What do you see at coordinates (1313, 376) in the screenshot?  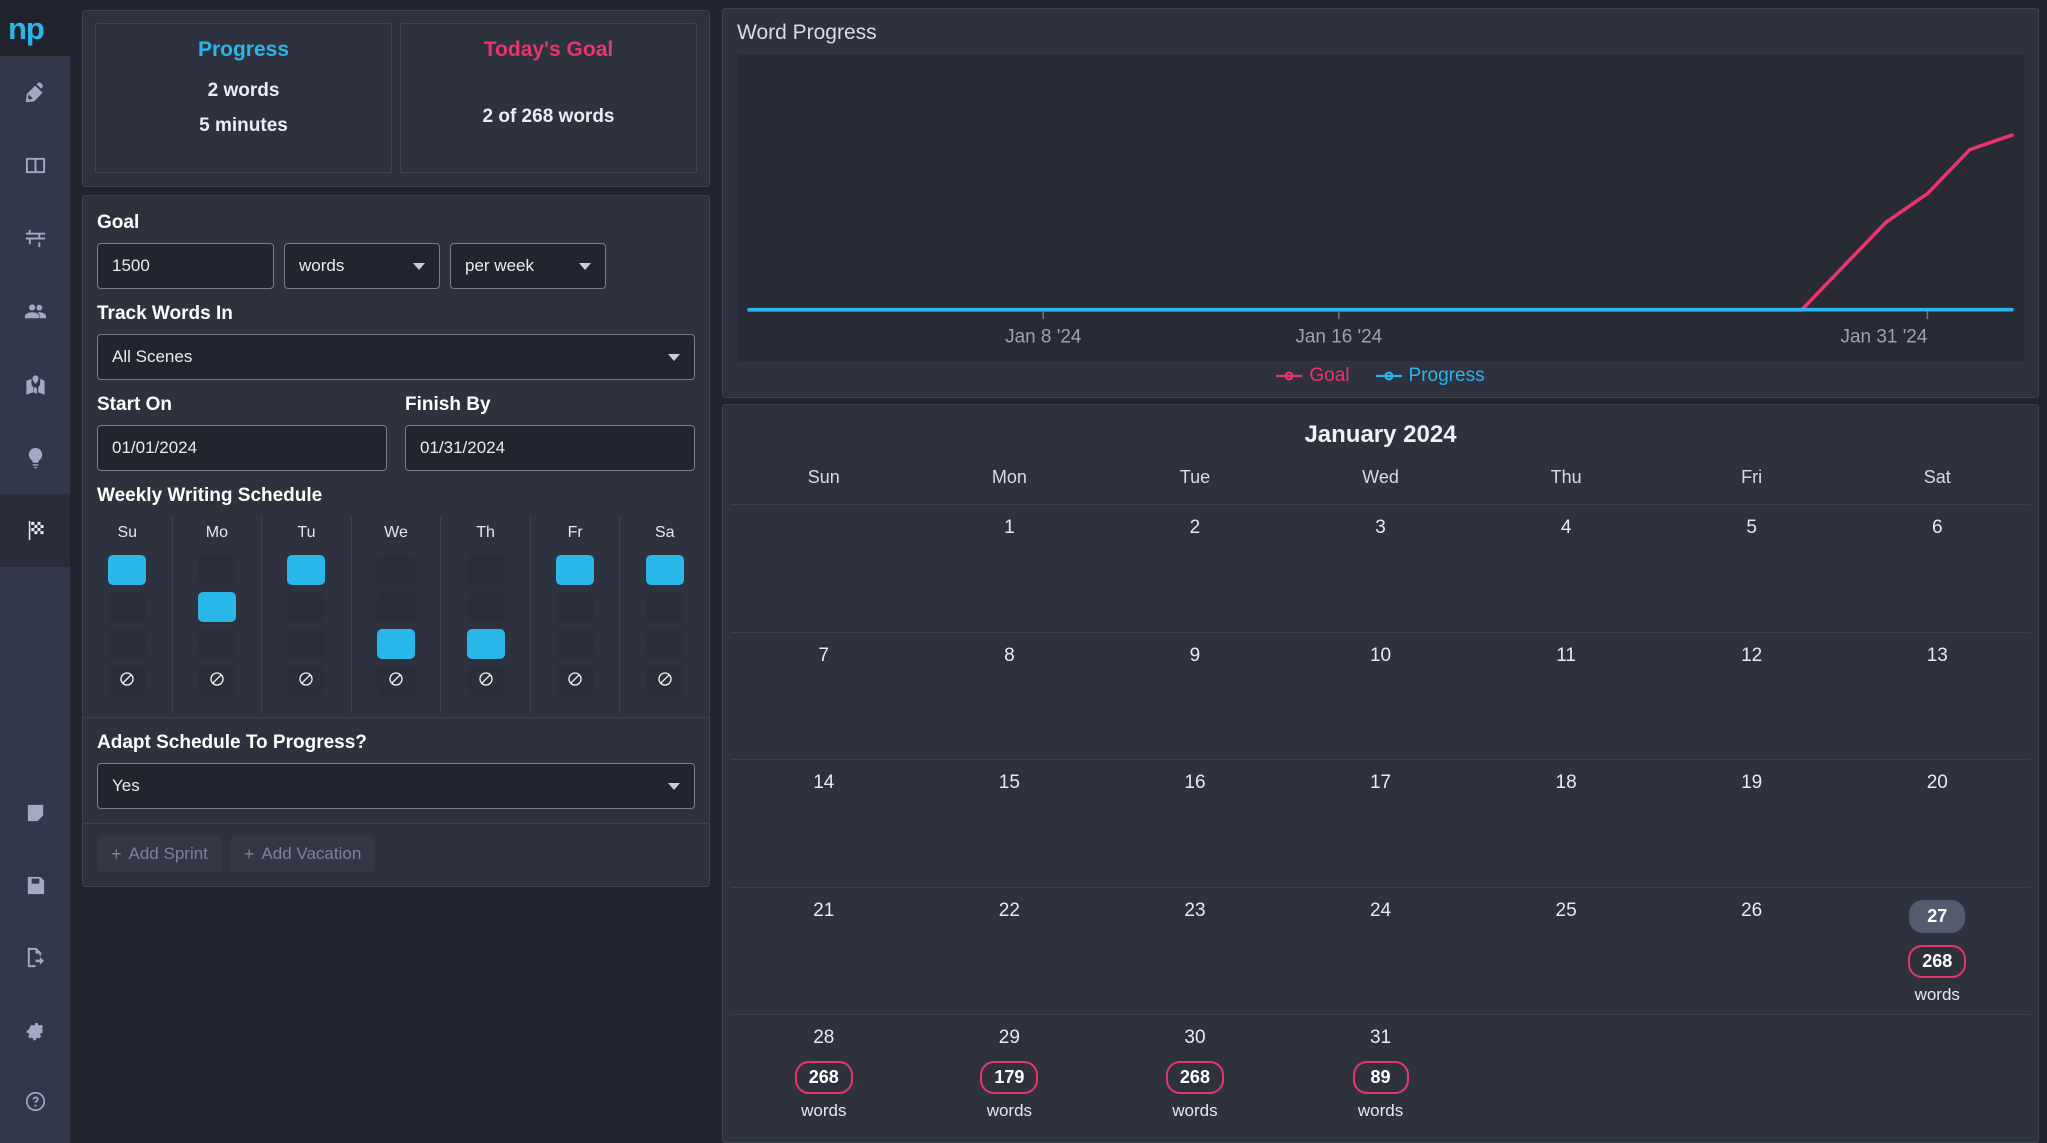 I see `legend-item-goal: Goal` at bounding box center [1313, 376].